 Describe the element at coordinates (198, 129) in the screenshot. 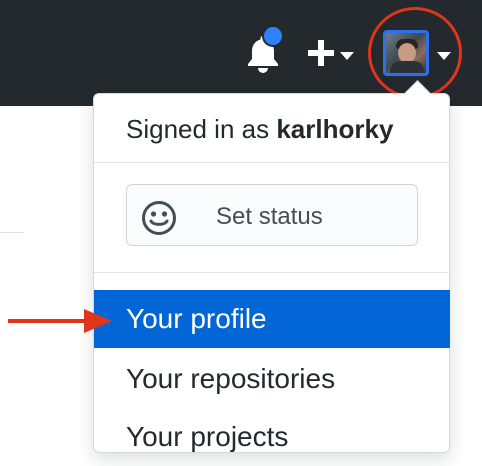

I see `signed-in-prefix: Signed in as` at that location.